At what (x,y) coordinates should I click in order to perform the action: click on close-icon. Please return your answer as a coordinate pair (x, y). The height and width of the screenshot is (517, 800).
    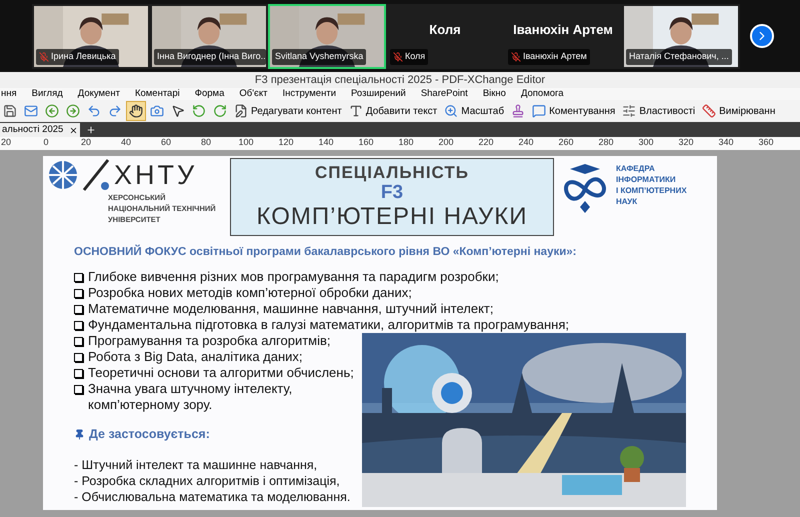
    Looking at the image, I should click on (73, 130).